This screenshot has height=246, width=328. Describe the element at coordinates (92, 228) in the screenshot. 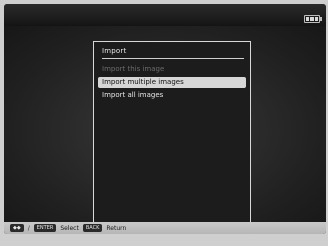

I see `back-key-icon: BACK` at that location.